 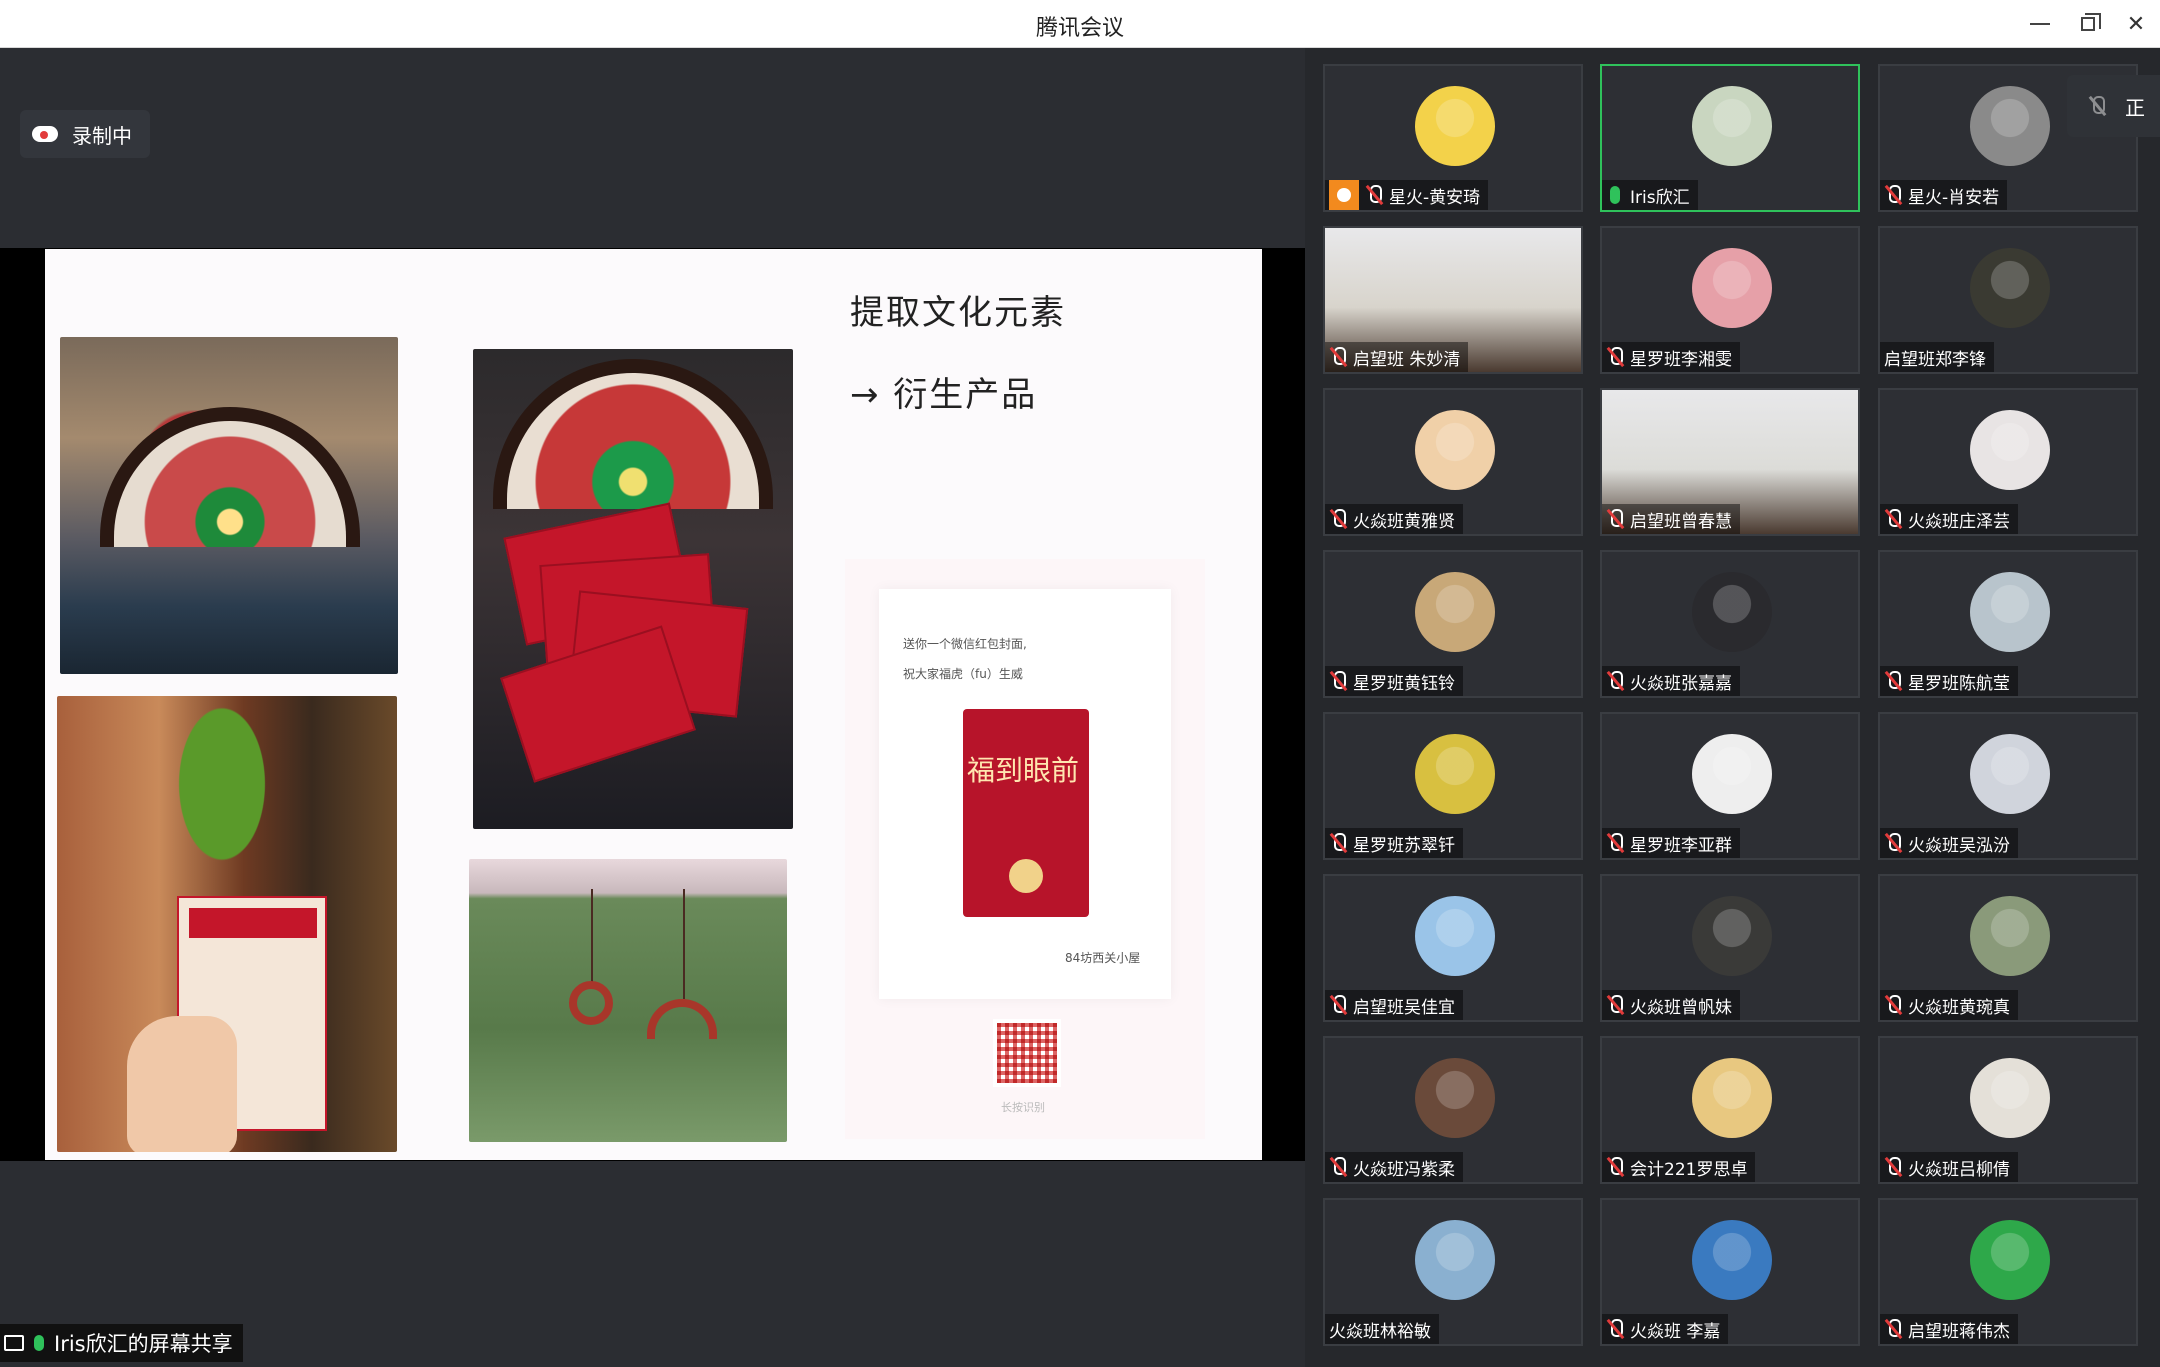 What do you see at coordinates (1730, 1110) in the screenshot?
I see `participant-tile: 会计221罗思卓` at bounding box center [1730, 1110].